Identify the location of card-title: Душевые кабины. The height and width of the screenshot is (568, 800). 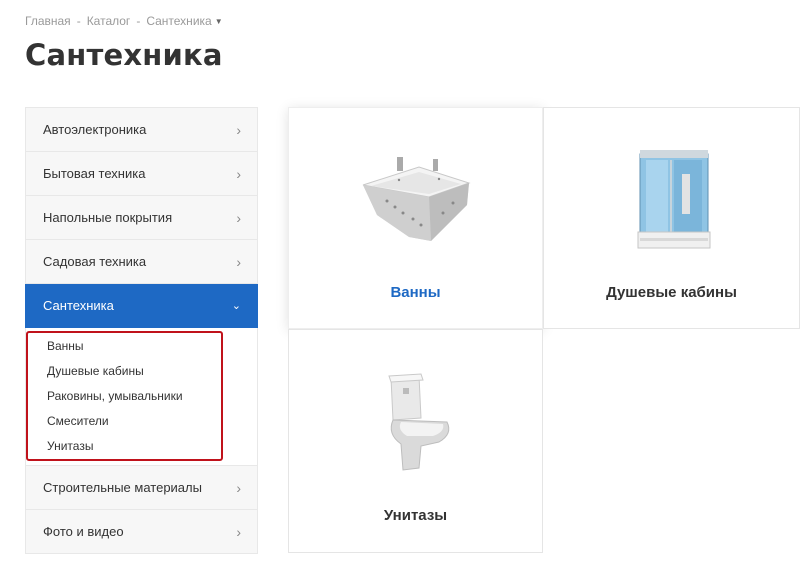
(671, 292).